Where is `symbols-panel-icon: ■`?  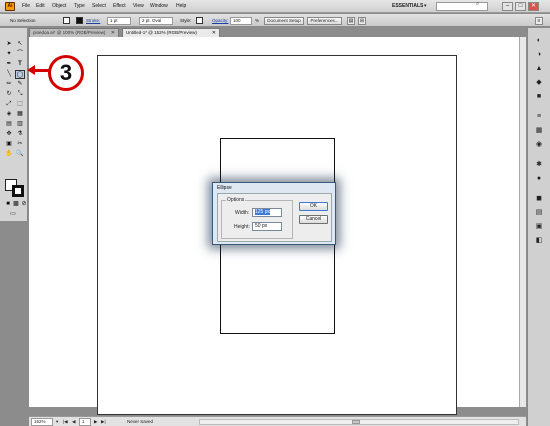
symbols-panel-icon: ■ is located at coordinates (539, 97).